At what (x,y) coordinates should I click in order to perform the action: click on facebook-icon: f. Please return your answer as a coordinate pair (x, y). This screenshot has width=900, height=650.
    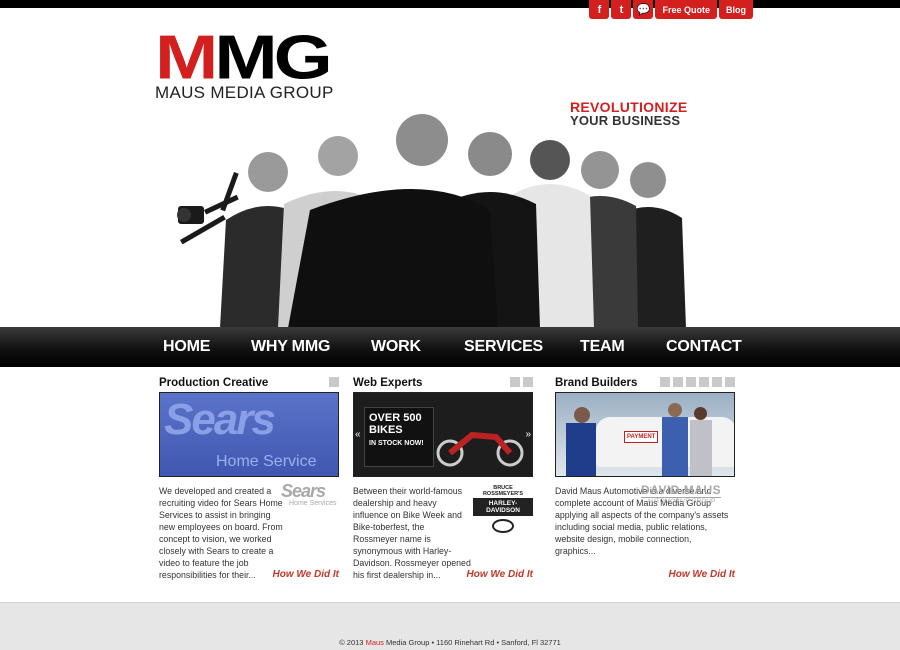
    Looking at the image, I should click on (599, 9).